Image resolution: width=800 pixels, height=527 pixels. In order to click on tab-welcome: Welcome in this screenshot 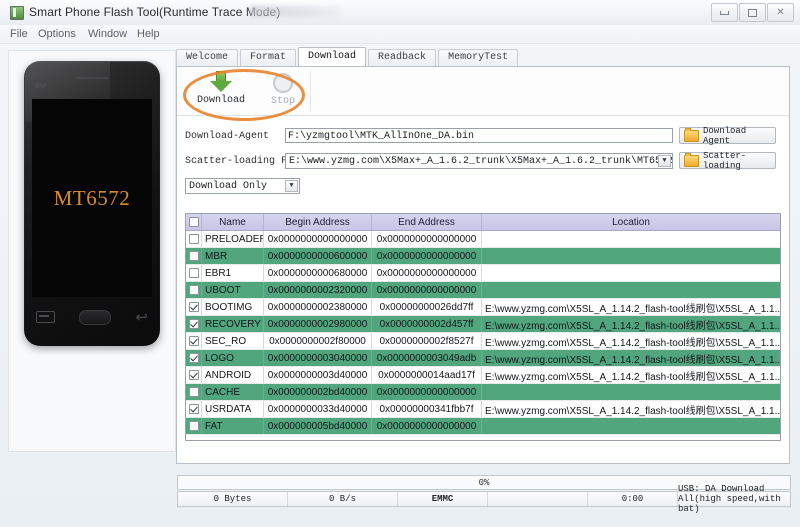, I will do `click(207, 57)`.